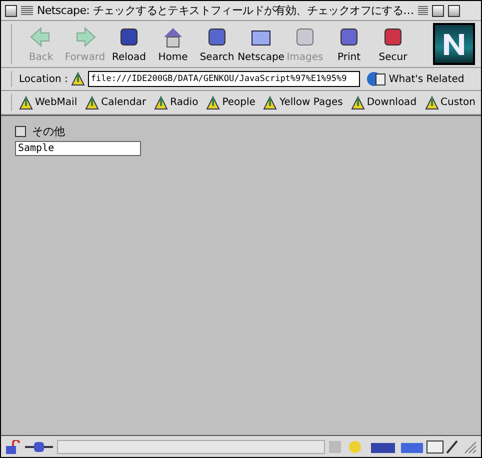  I want to click on bookmark-button: Yellow Pages, so click(307, 103).